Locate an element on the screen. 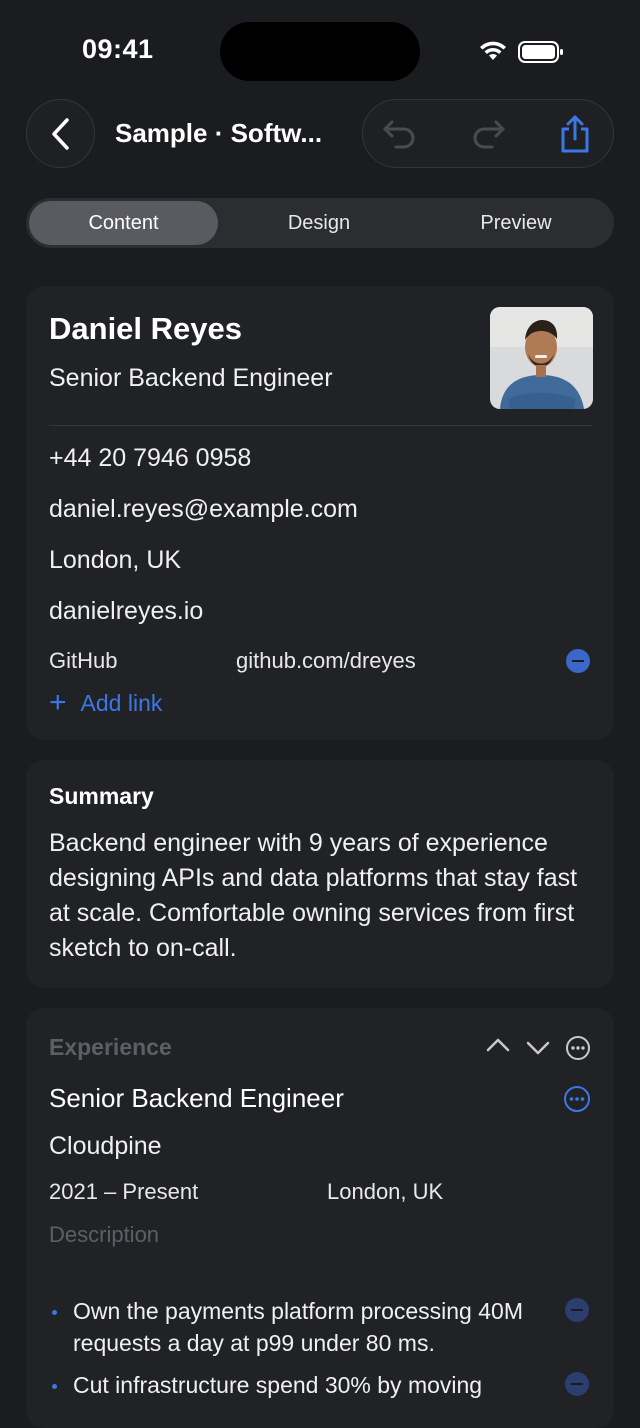 Image resolution: width=640 pixels, height=1428 pixels. battery-icon is located at coordinates (541, 54).